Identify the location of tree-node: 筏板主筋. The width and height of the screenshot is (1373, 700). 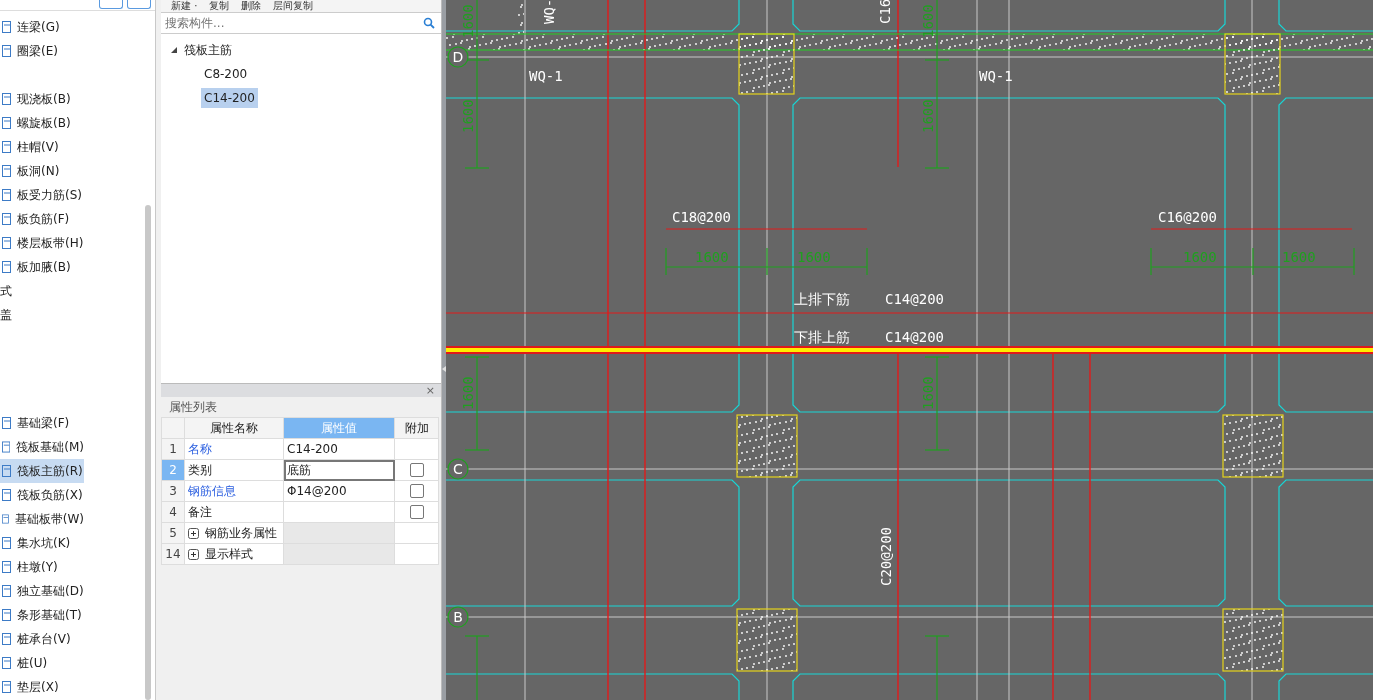
(208, 50).